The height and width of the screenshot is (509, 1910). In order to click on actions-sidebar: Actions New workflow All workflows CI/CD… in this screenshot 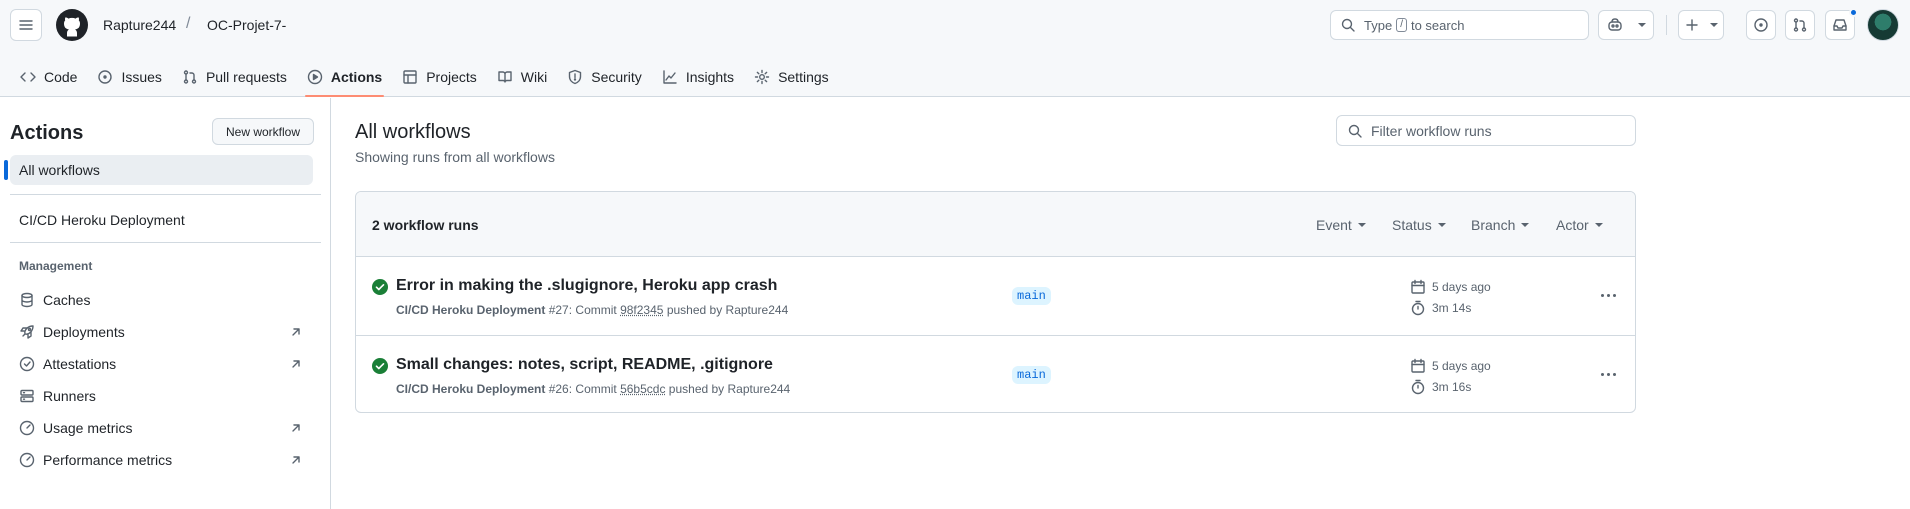, I will do `click(165, 303)`.